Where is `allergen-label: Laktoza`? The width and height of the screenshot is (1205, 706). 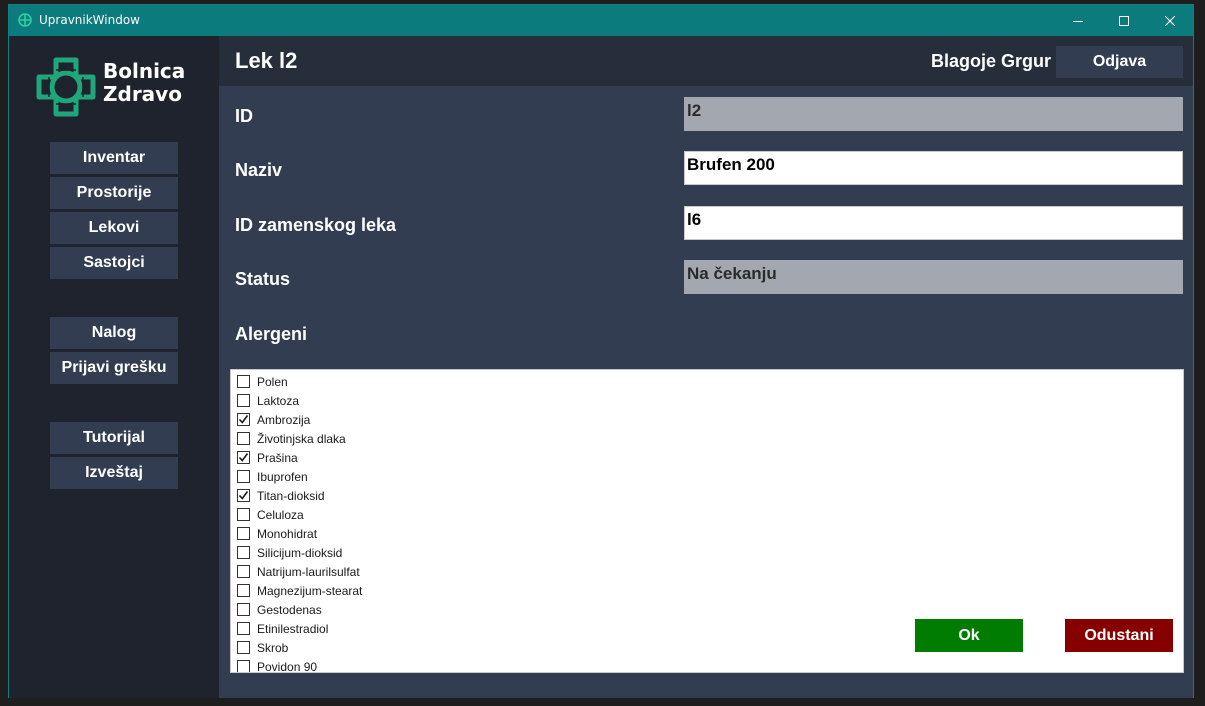
allergen-label: Laktoza is located at coordinates (278, 400).